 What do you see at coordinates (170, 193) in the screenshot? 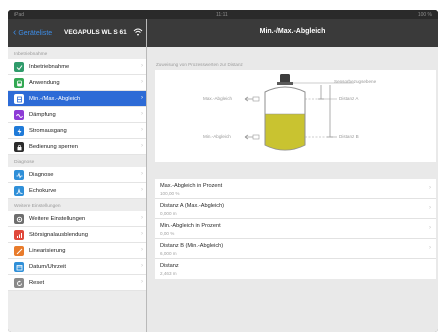
I see `row-value: 100,00 %` at bounding box center [170, 193].